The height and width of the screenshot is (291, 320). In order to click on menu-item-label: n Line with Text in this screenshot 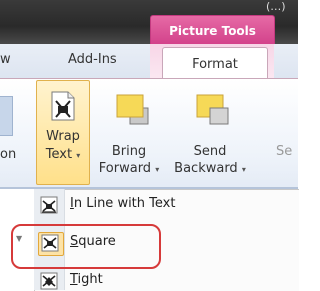, I will do `click(124, 203)`.